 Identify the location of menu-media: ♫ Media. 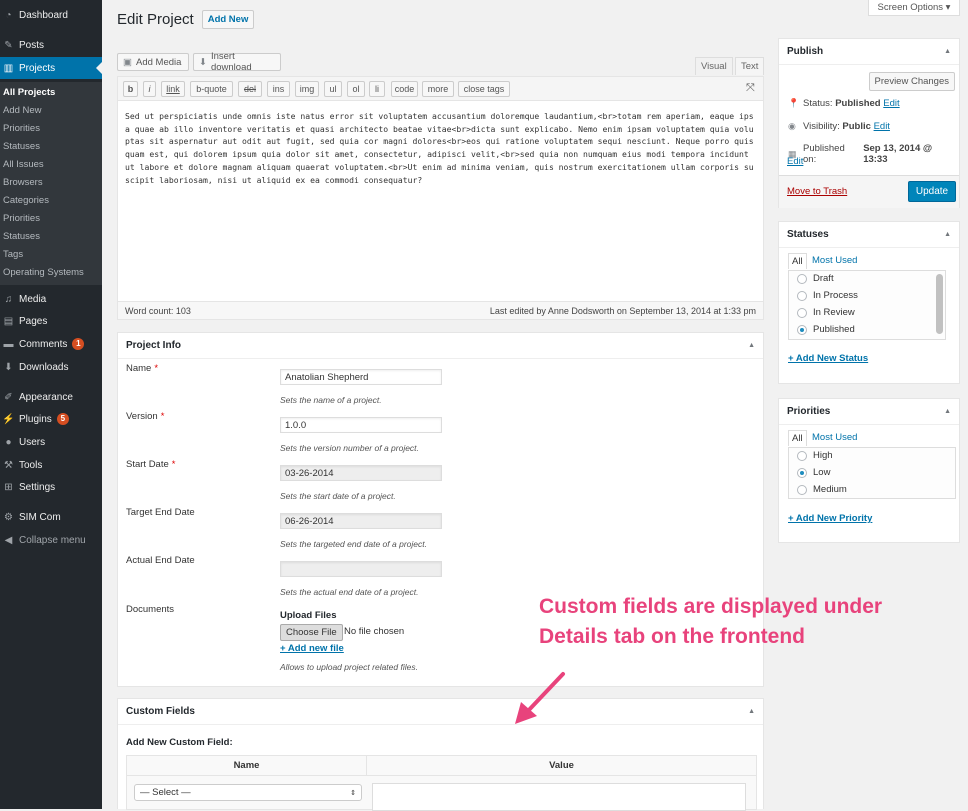
(51, 299).